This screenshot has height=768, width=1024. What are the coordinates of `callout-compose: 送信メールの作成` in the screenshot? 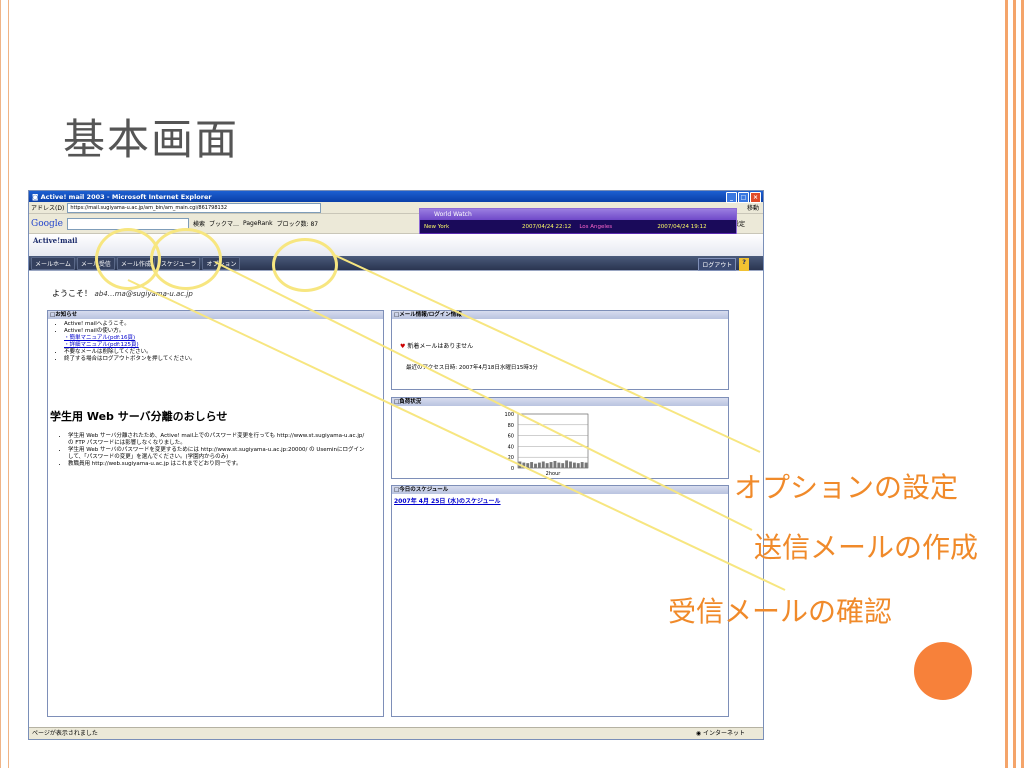 It's located at (866, 547).